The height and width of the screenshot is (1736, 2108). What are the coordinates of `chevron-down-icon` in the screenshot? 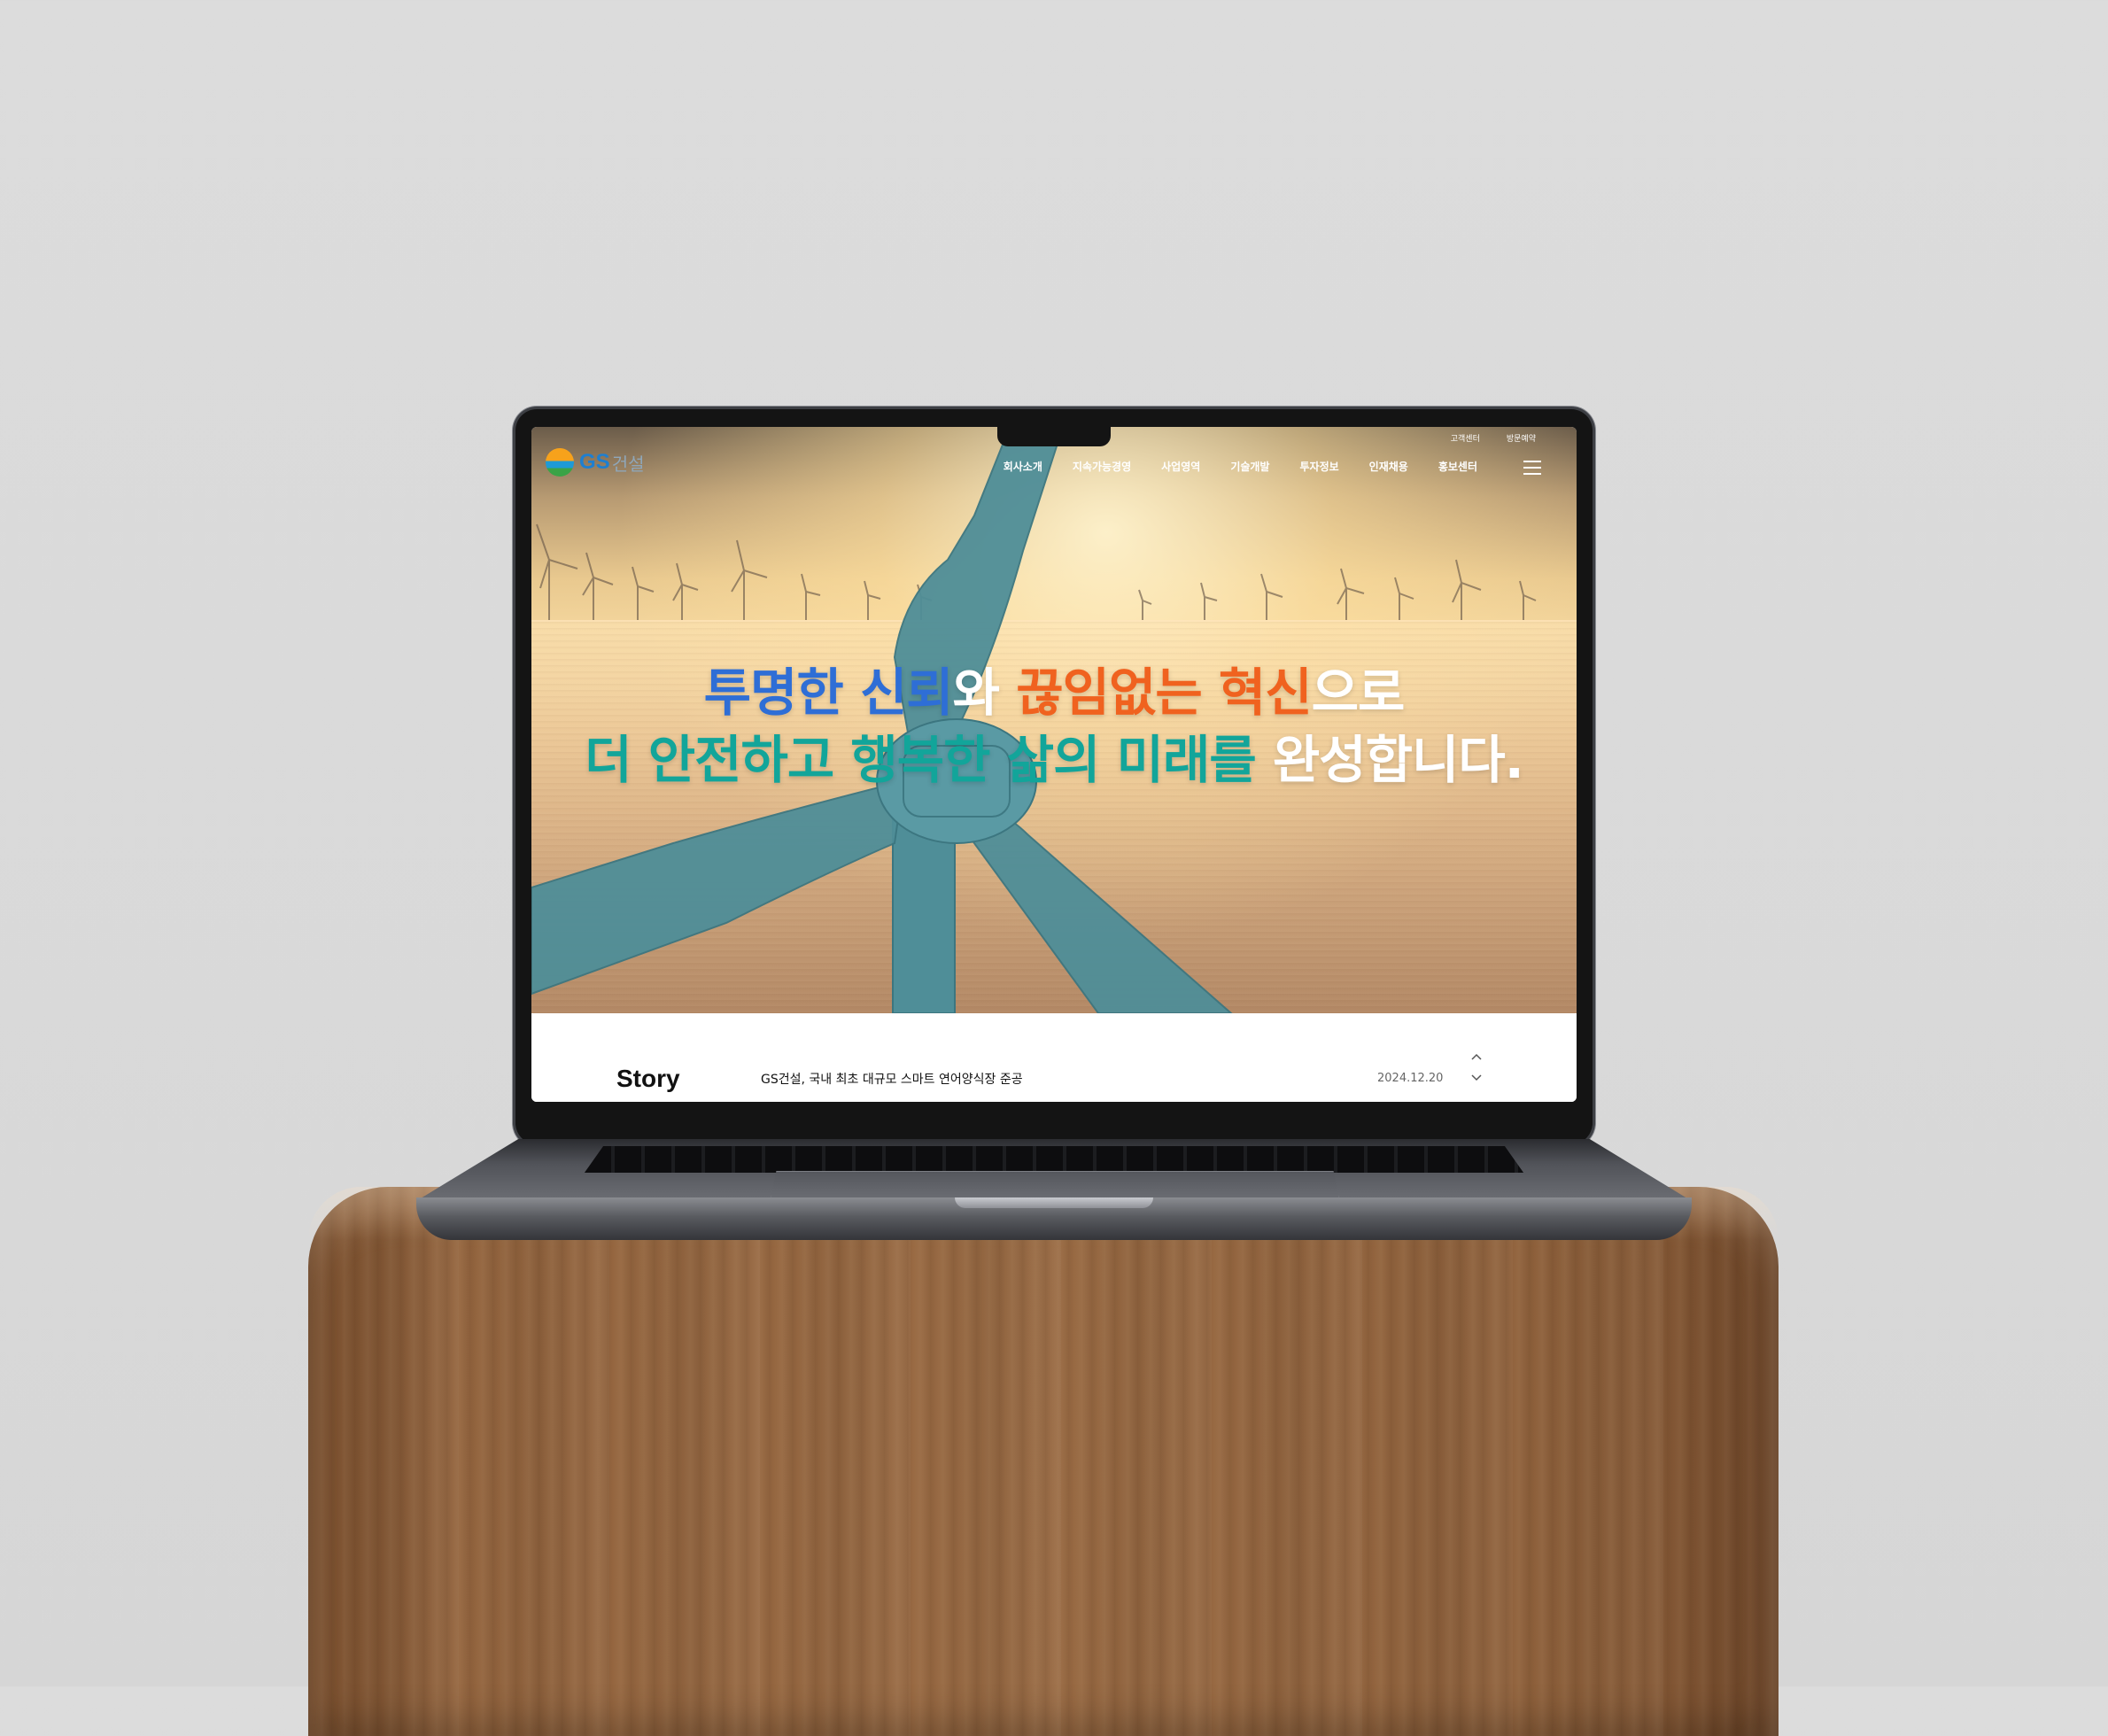 It's located at (1477, 1078).